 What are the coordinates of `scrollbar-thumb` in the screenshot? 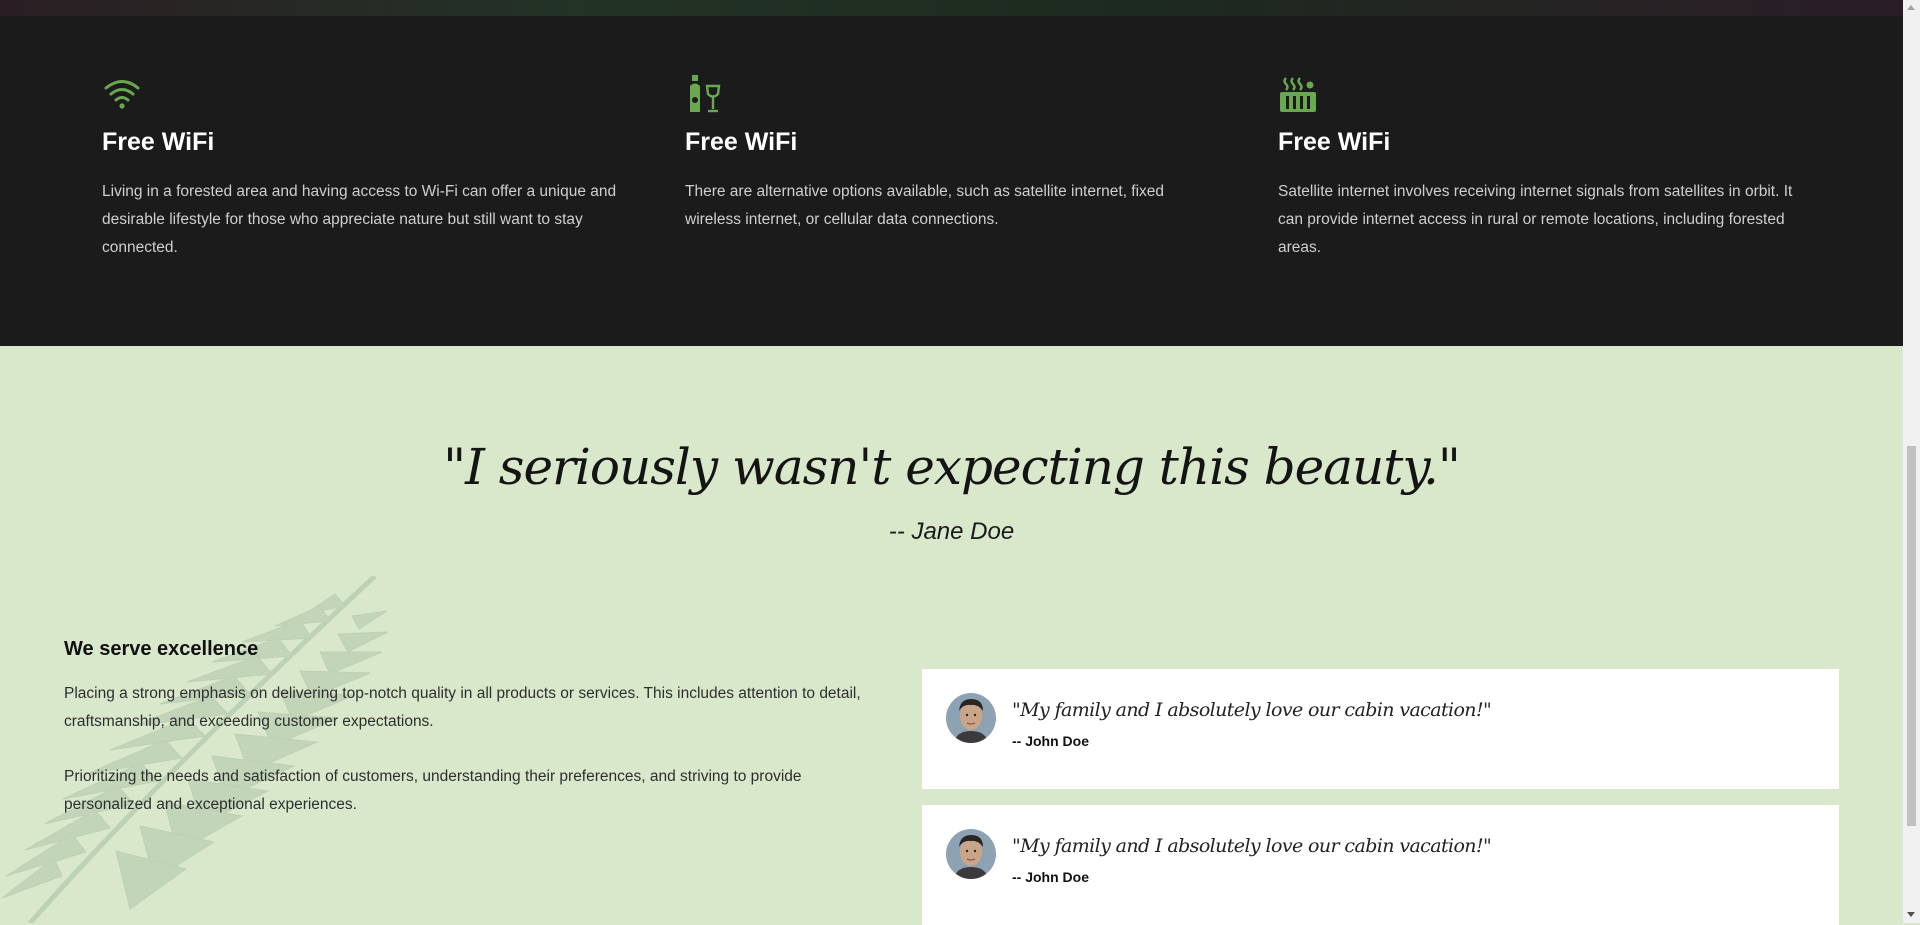 It's located at (1911, 636).